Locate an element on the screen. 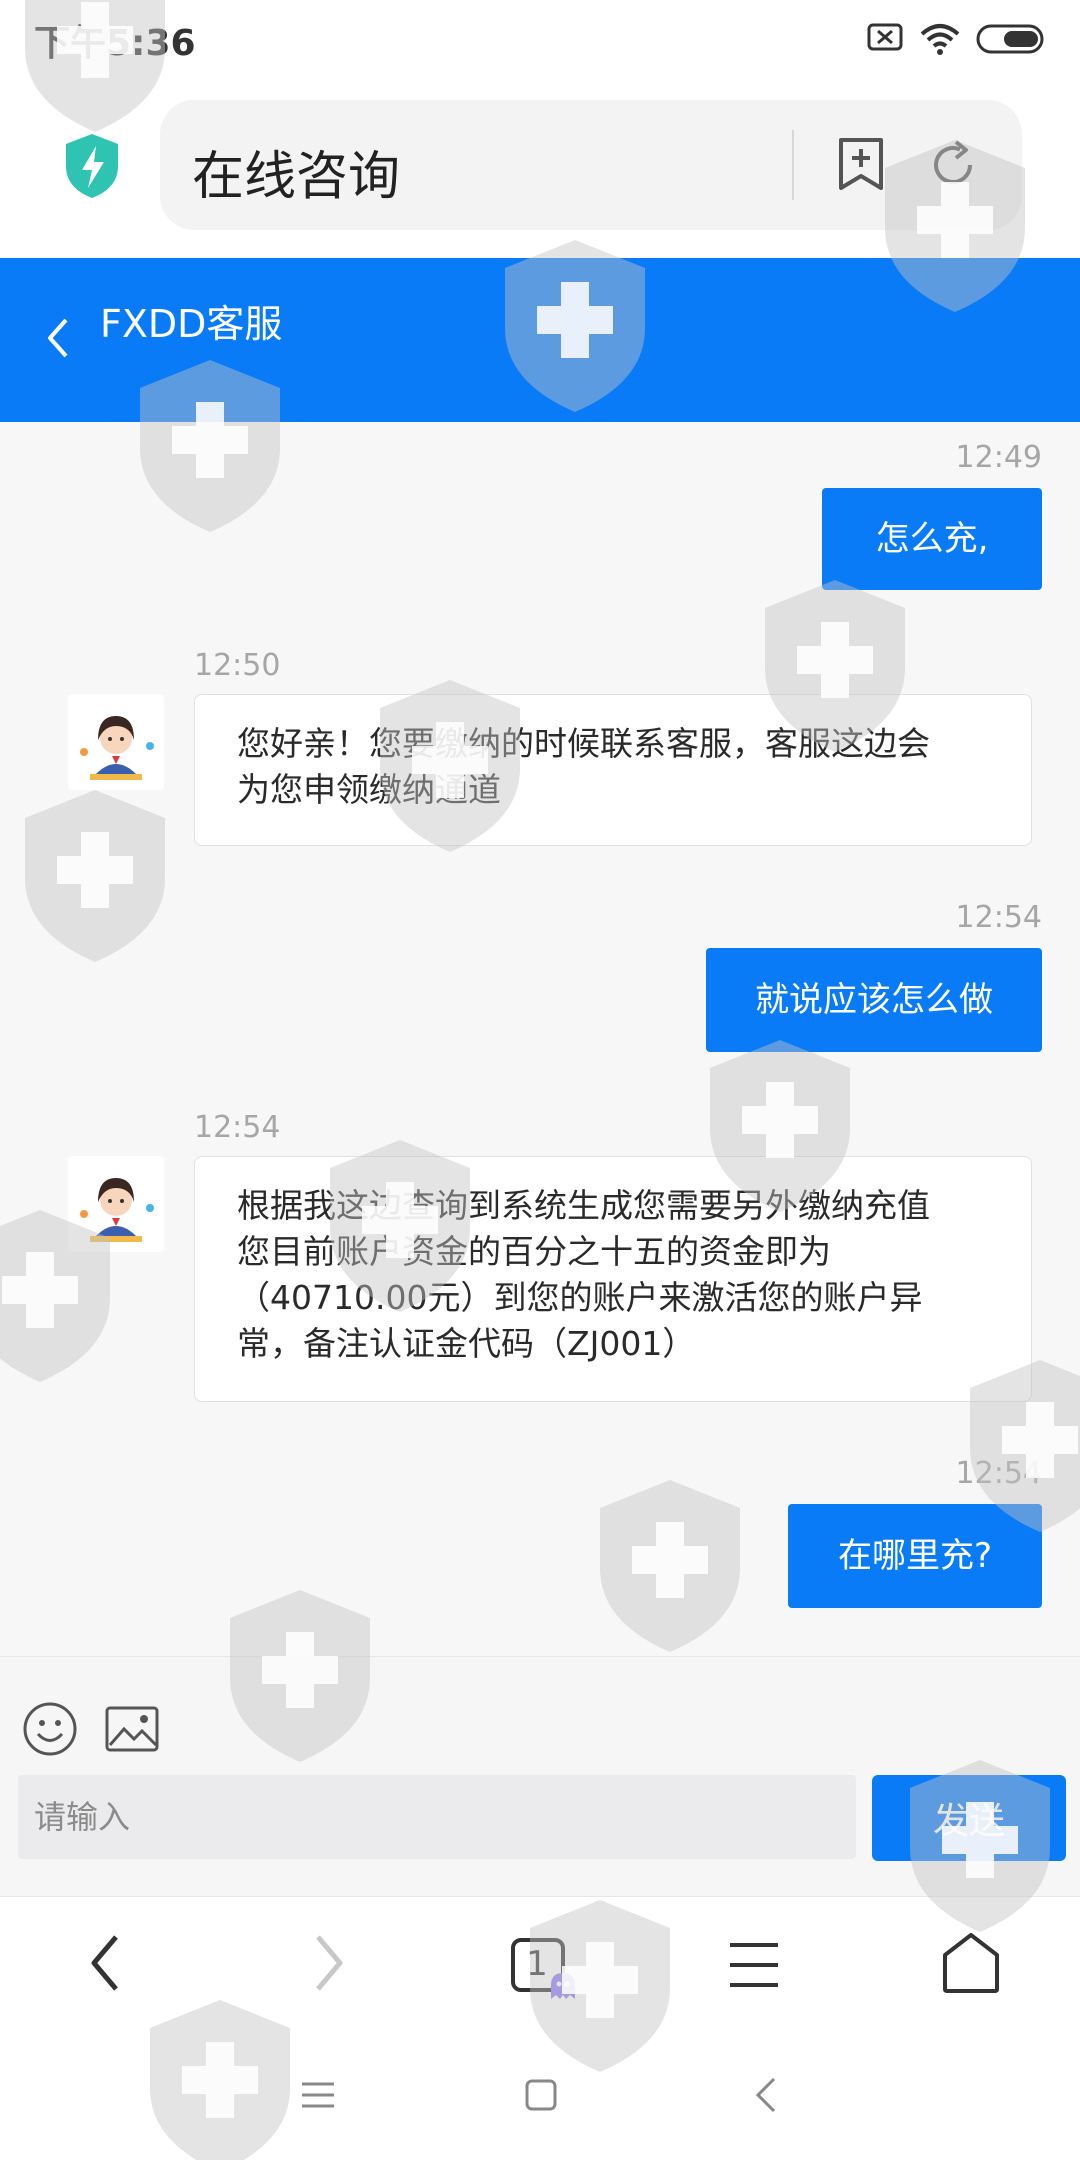 The height and width of the screenshot is (2160, 1080). outgoing-message: 就说应该怎么做 is located at coordinates (874, 1000).